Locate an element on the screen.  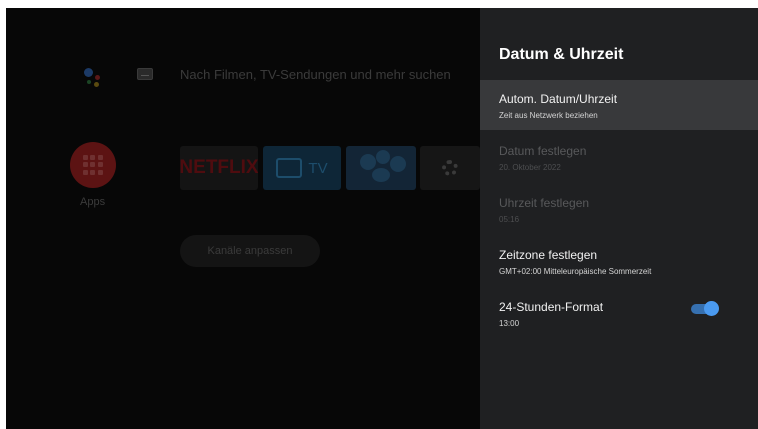
option-subtitle: GMT+02:00 Mitteleuropäische Sommerzeit is located at coordinates (575, 271).